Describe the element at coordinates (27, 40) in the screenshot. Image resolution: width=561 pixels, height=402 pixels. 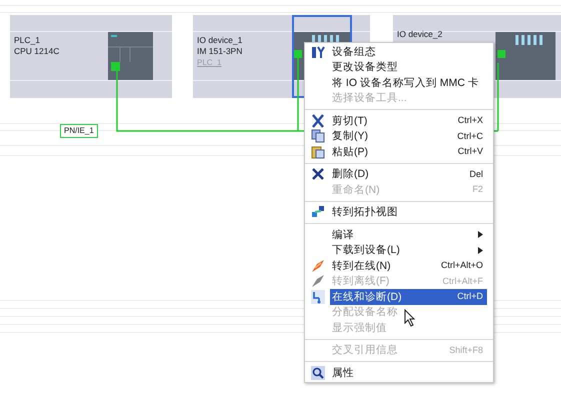
I see `device-name: PLC_1` at that location.